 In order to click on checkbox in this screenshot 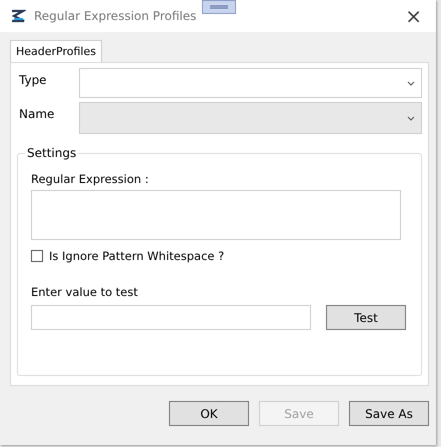, I will do `click(37, 256)`.